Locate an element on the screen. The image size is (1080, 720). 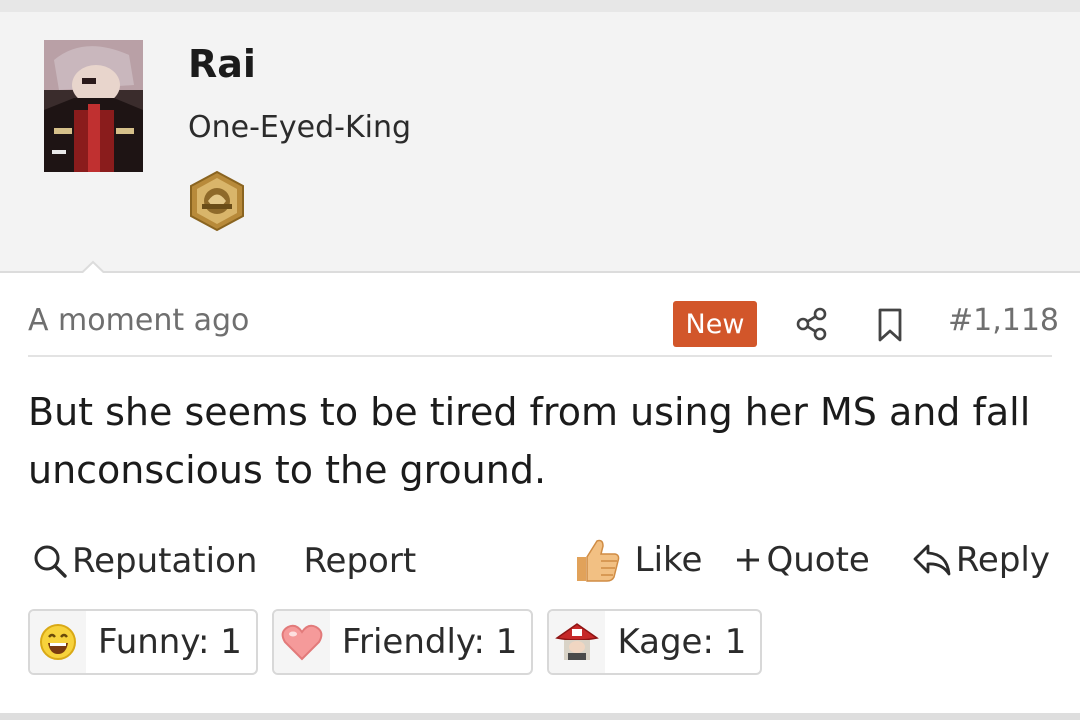
meta-divider is located at coordinates (540, 356).